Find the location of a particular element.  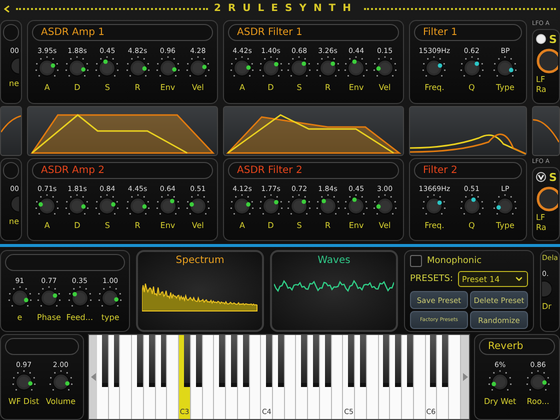

checkbox-label: Monophonic is located at coordinates (454, 261).